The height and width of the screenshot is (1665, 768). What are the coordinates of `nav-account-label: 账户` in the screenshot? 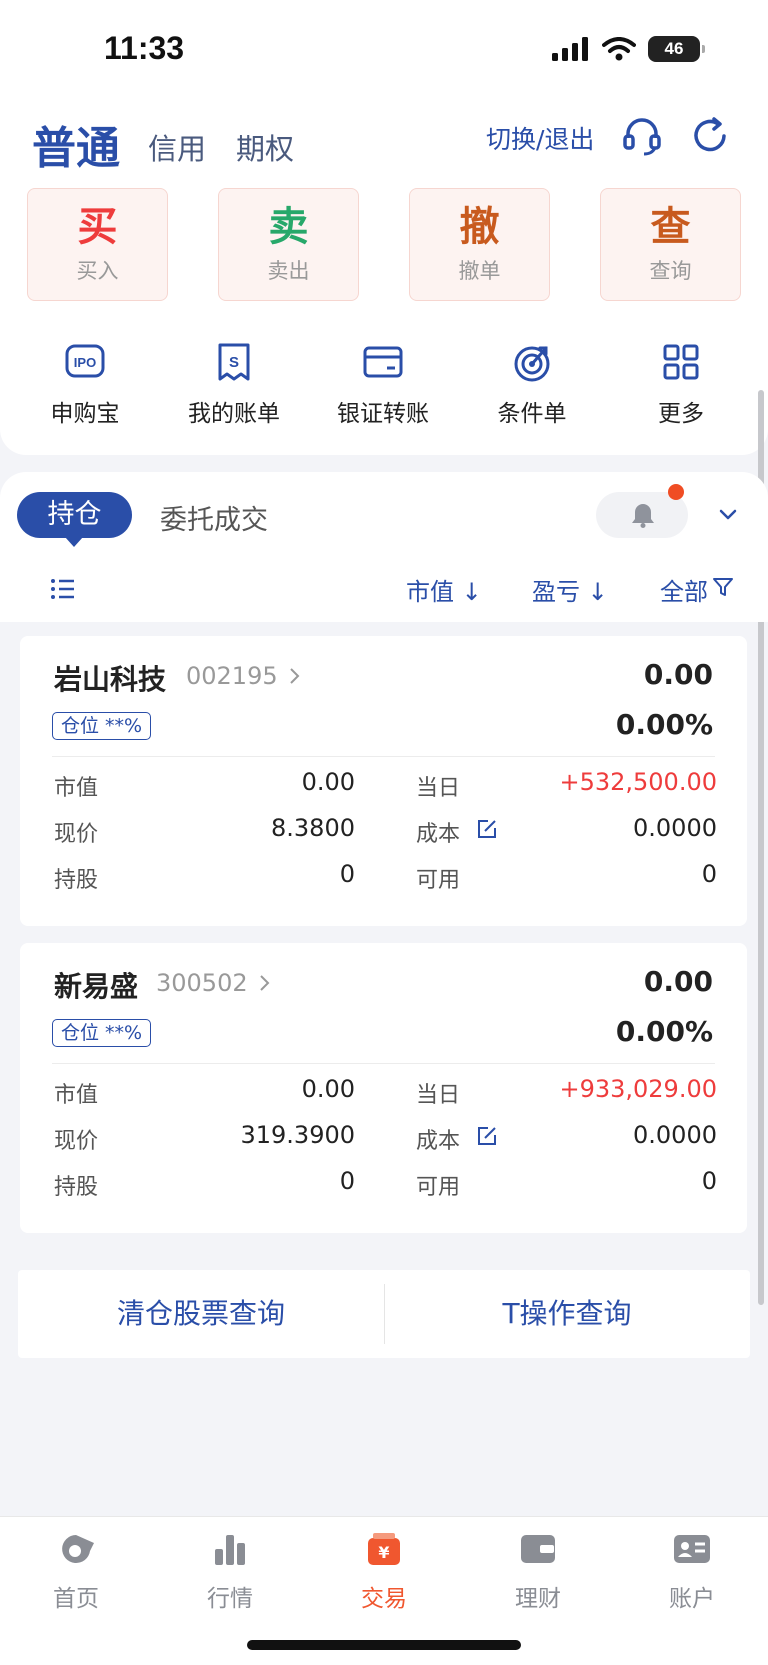 It's located at (692, 1599).